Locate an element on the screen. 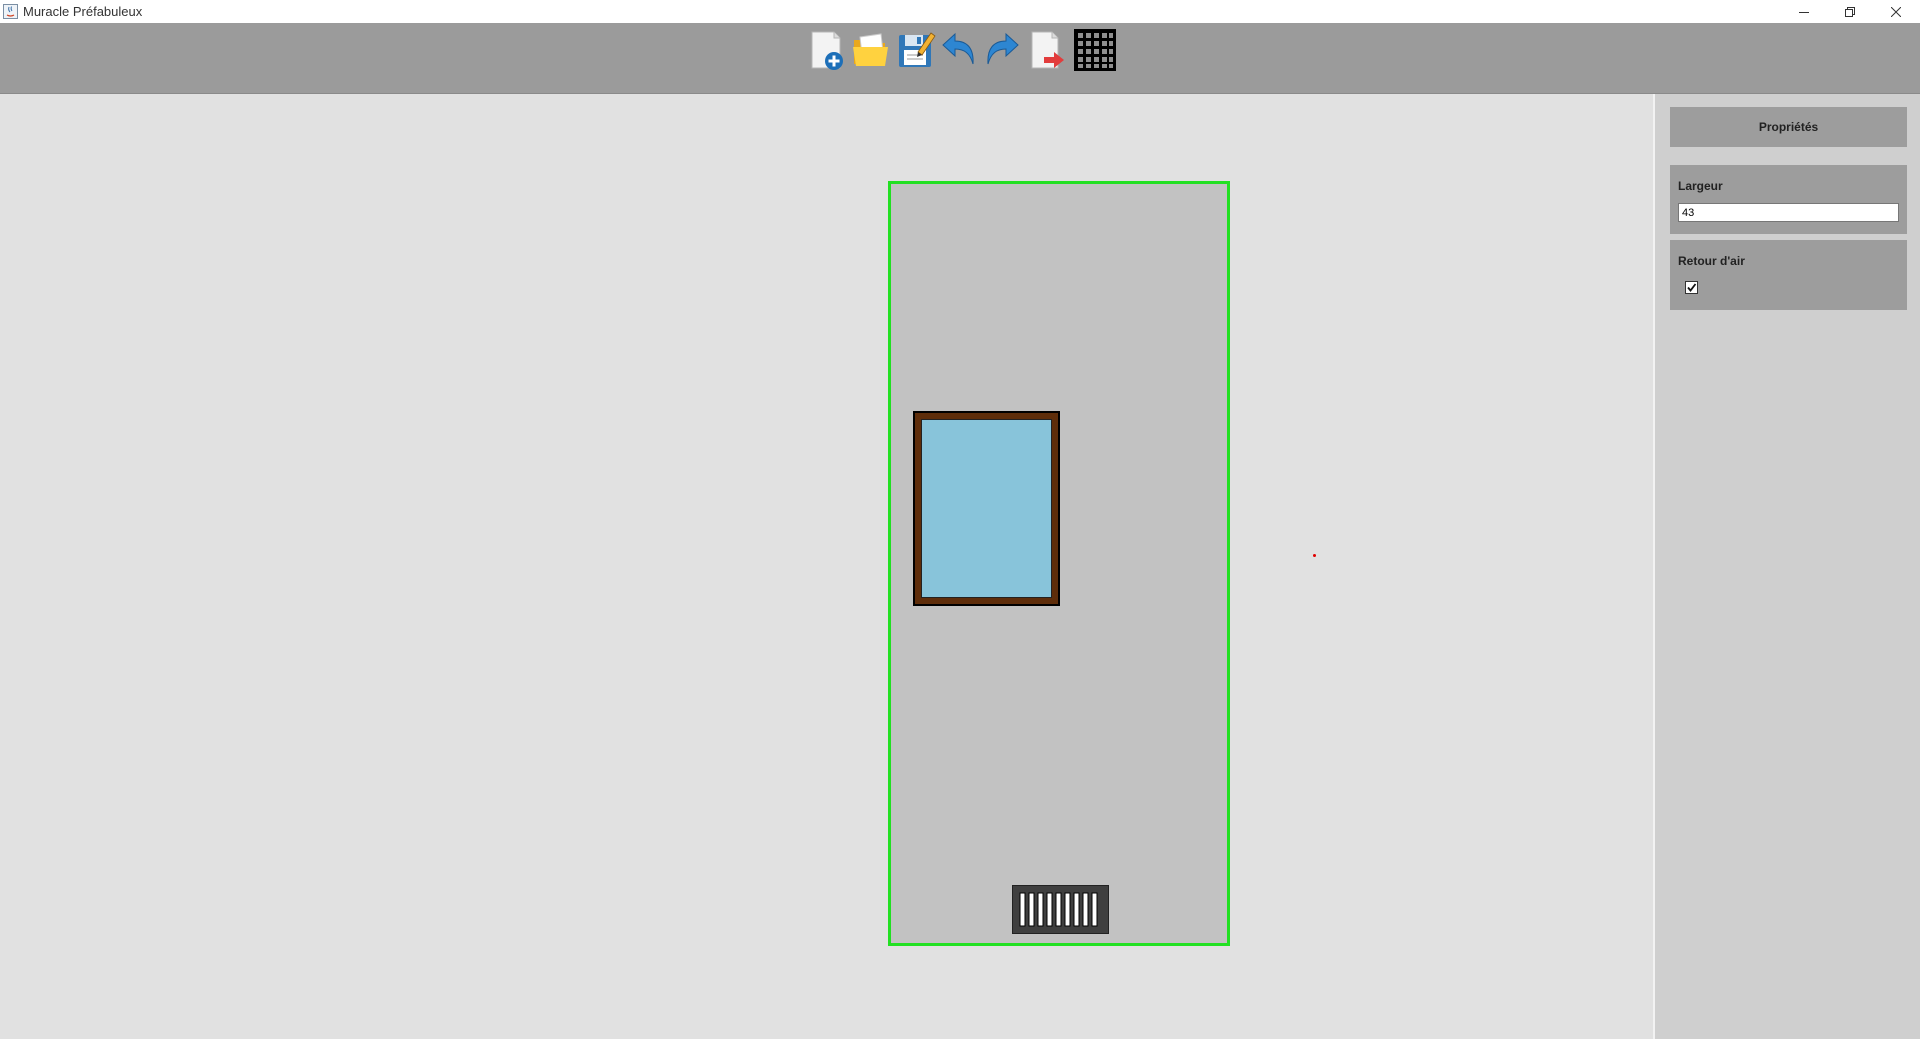  close-icon is located at coordinates (1896, 11).